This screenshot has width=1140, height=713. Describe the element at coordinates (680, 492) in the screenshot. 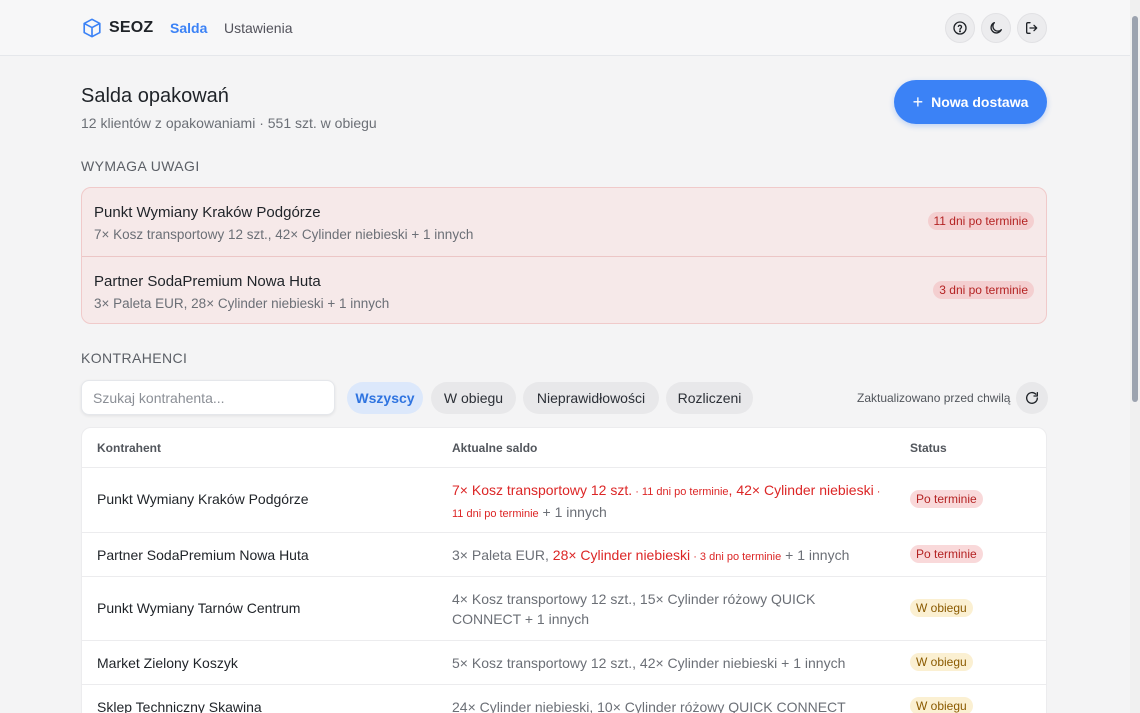

I see `overdue-note: · 11 dni po terminie` at that location.